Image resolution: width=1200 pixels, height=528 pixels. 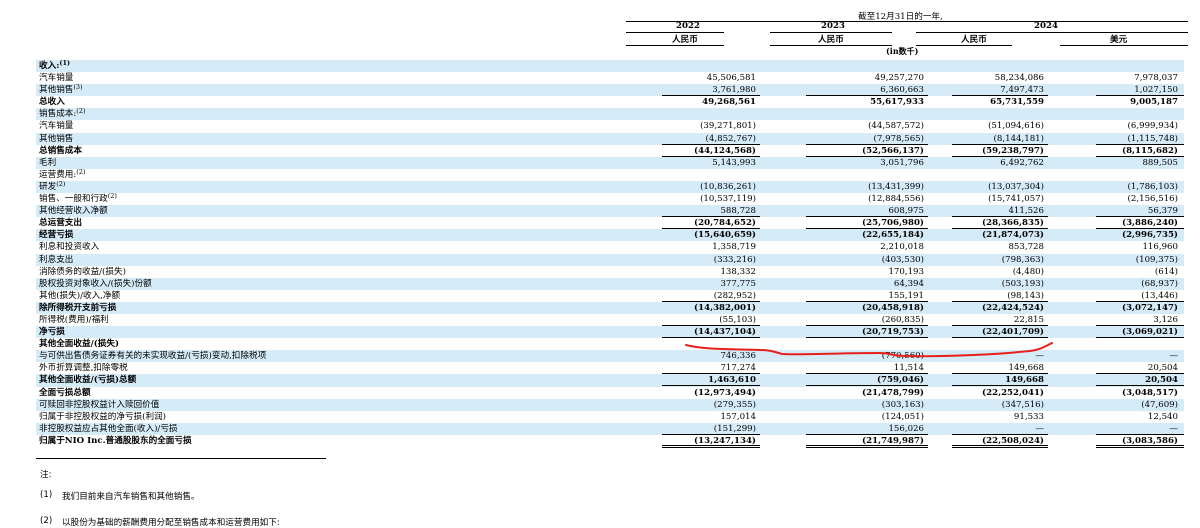 What do you see at coordinates (974, 40) in the screenshot?
I see `currency-2024-rmb: 人民币` at bounding box center [974, 40].